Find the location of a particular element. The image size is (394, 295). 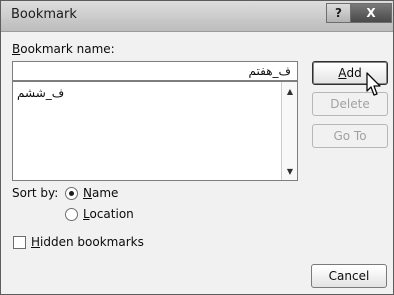

go-to-button: Go To is located at coordinates (350, 136).